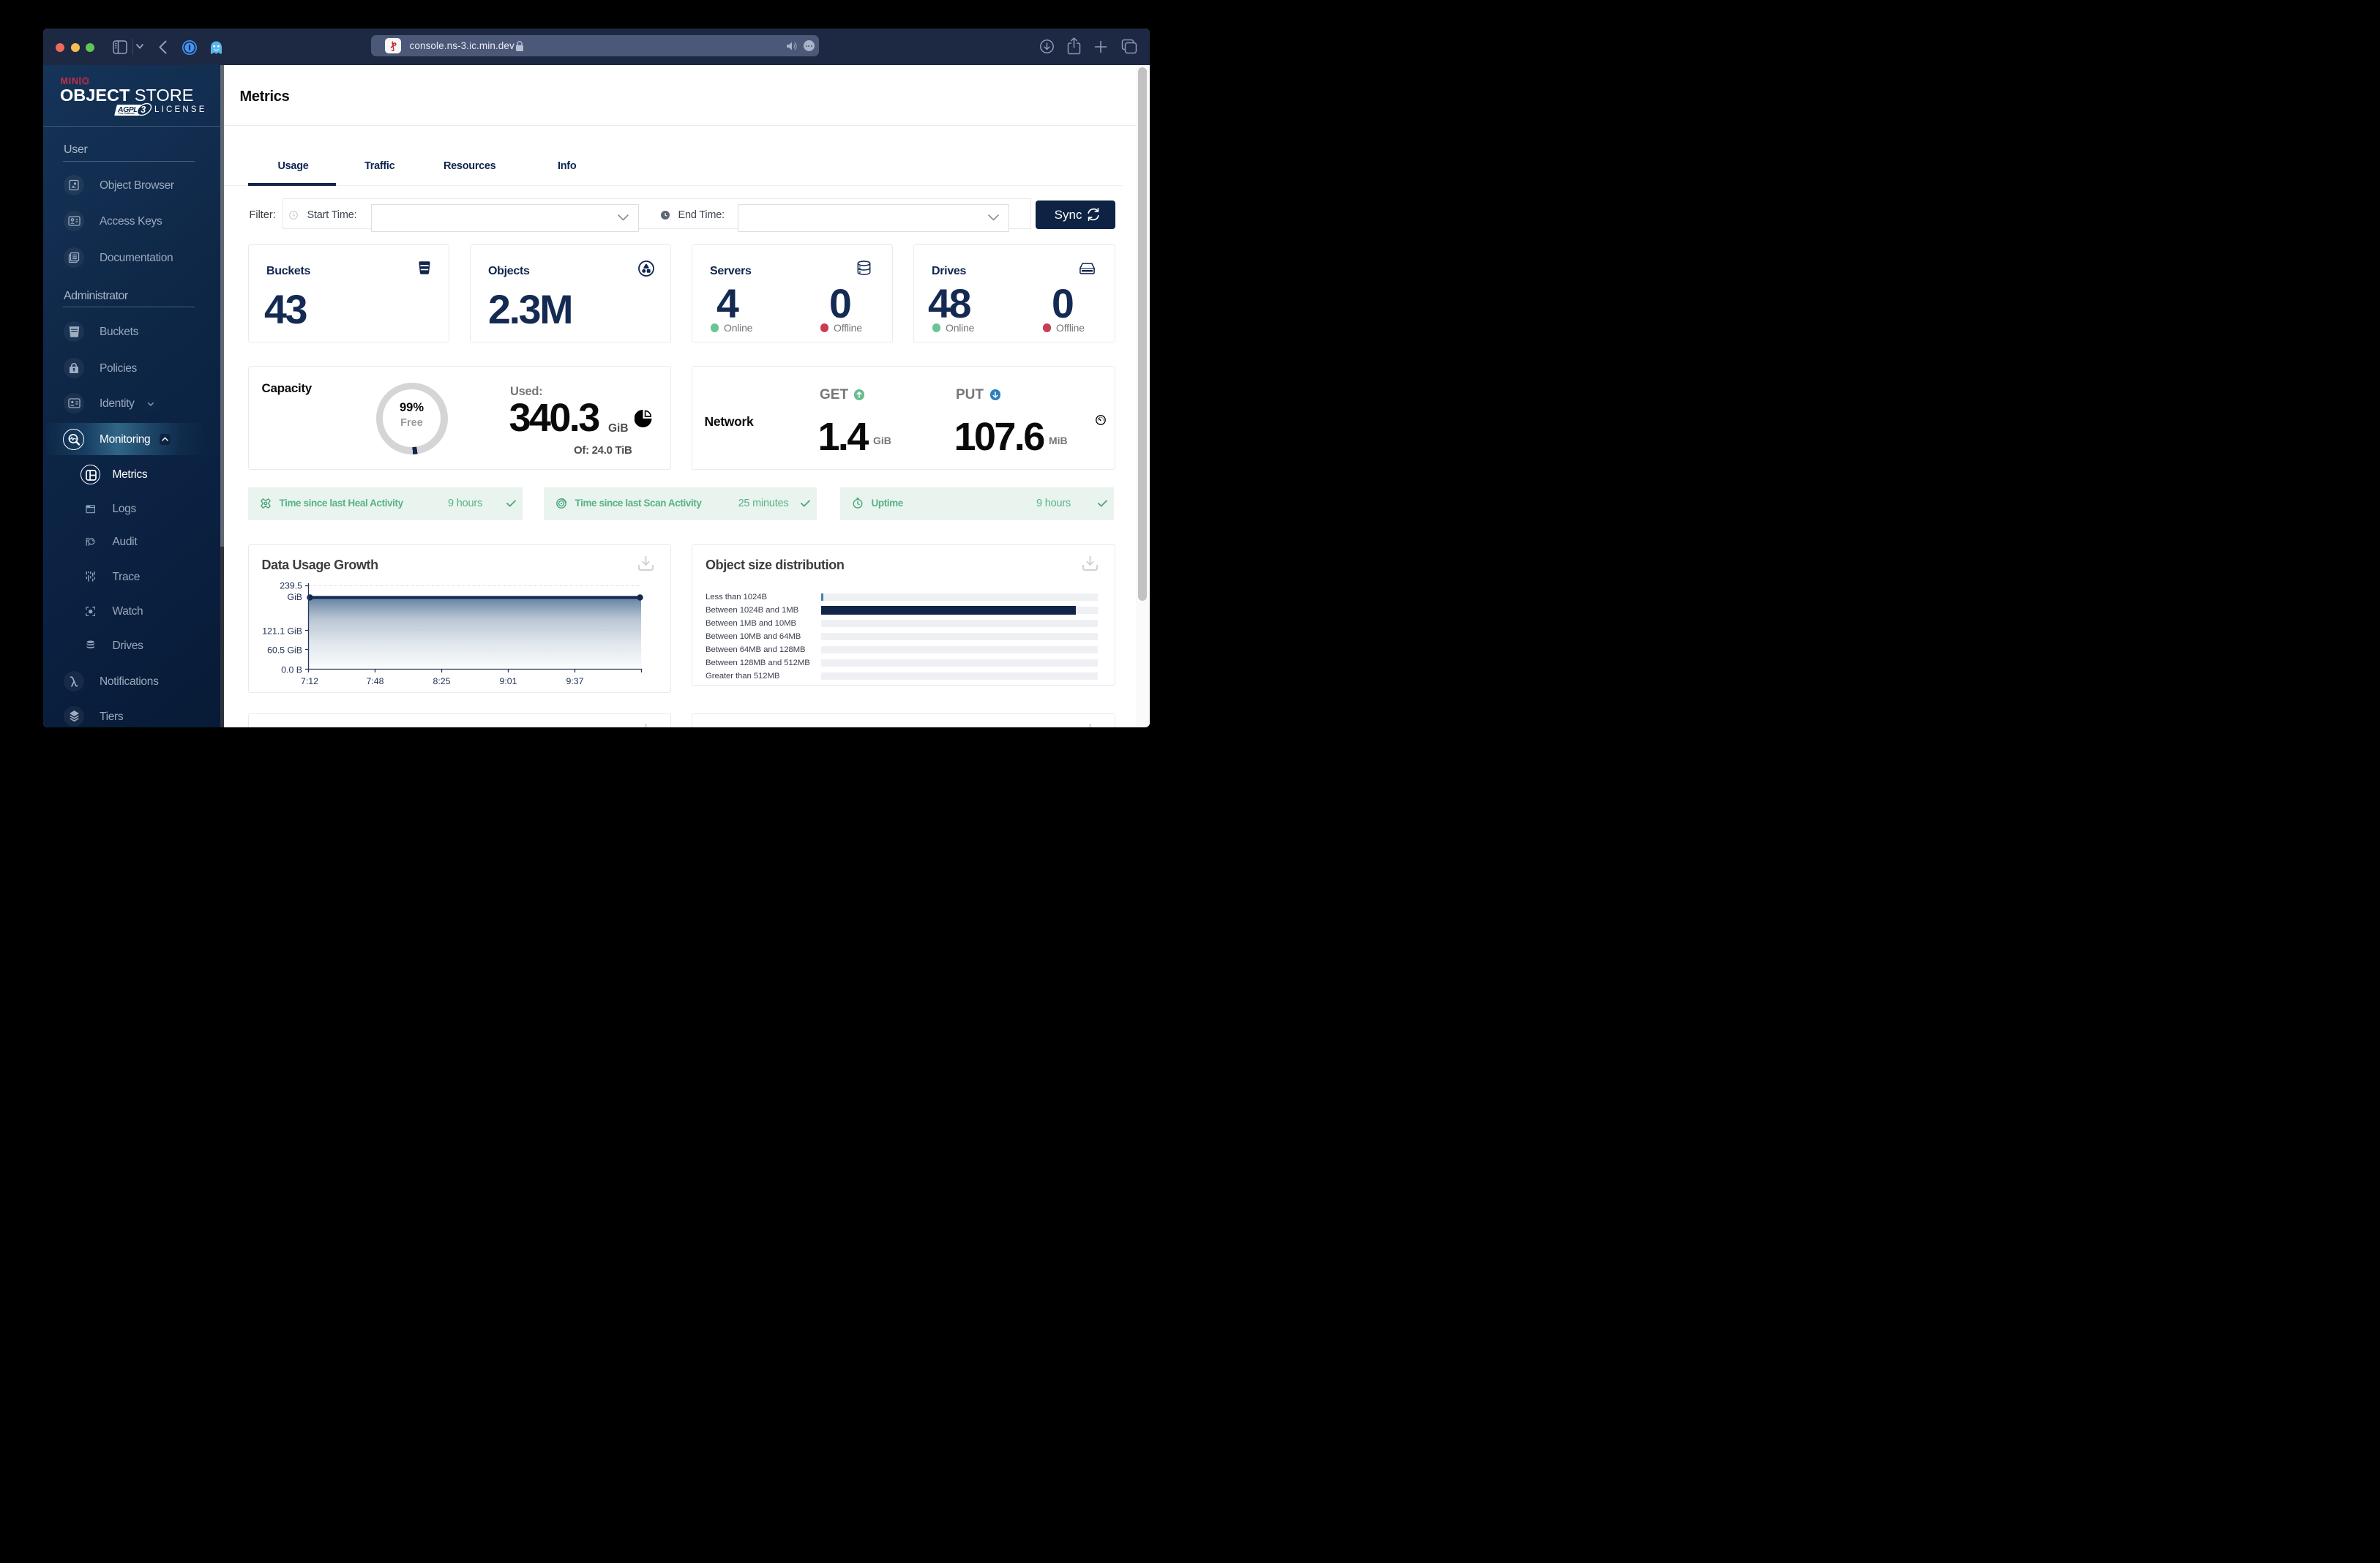 Image resolution: width=2380 pixels, height=1563 pixels. What do you see at coordinates (291, 670) in the screenshot?
I see `svg-text: 0.0 B` at bounding box center [291, 670].